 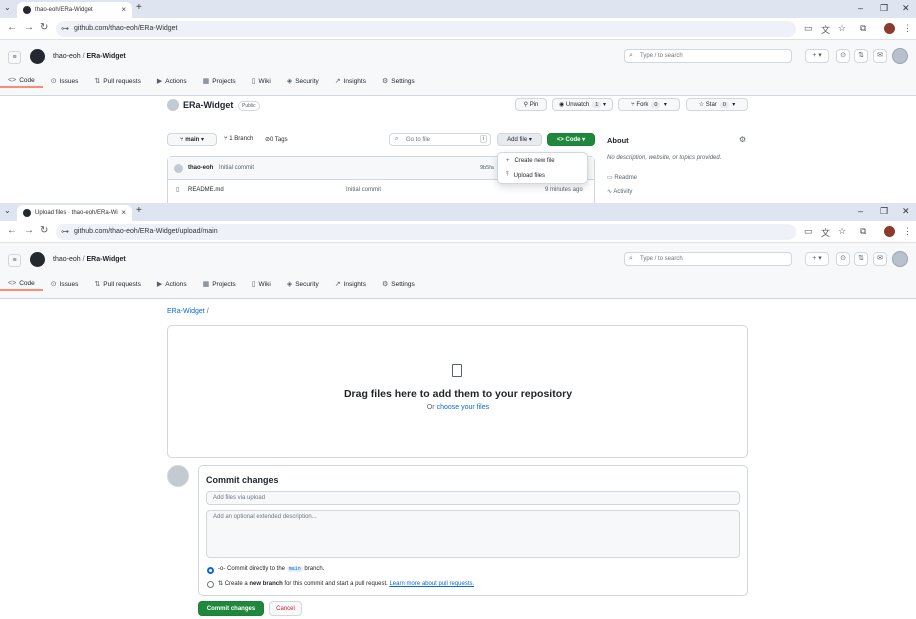 What do you see at coordinates (206, 190) in the screenshot?
I see `file-name: README.md` at bounding box center [206, 190].